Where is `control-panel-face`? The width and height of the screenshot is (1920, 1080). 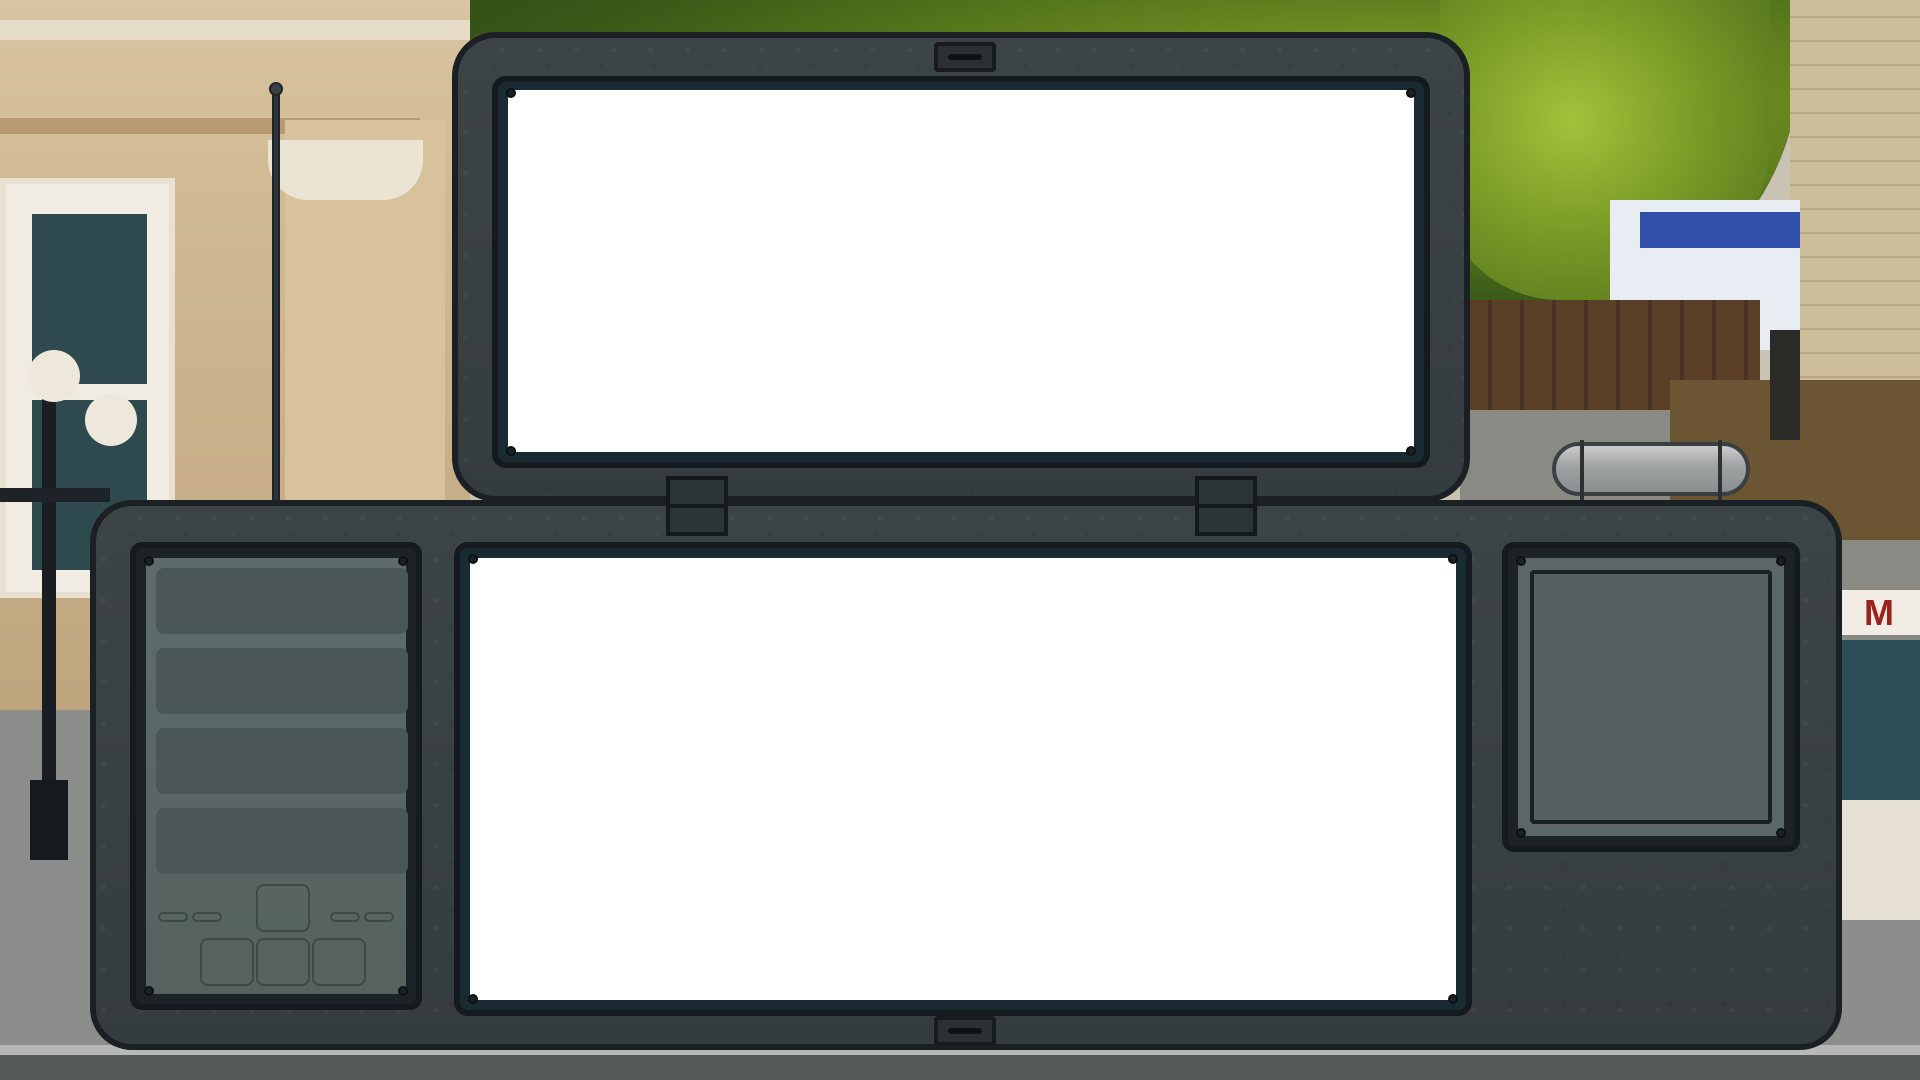 control-panel-face is located at coordinates (277, 776).